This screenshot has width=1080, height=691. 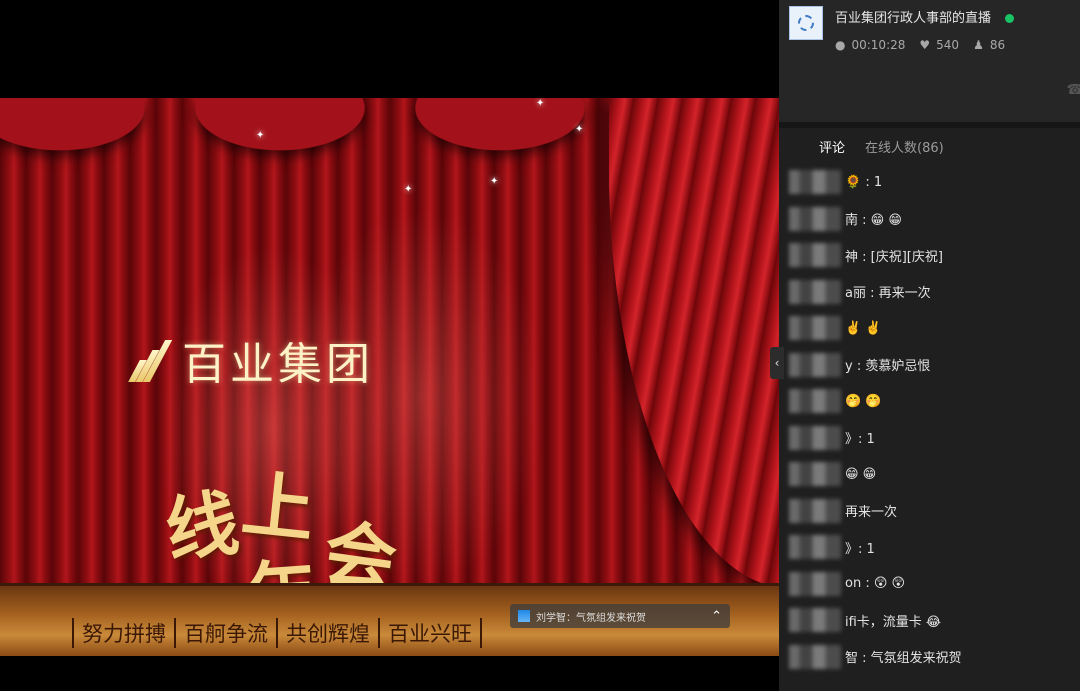 I want to click on comment-text: 再来一次, so click(x=871, y=513).